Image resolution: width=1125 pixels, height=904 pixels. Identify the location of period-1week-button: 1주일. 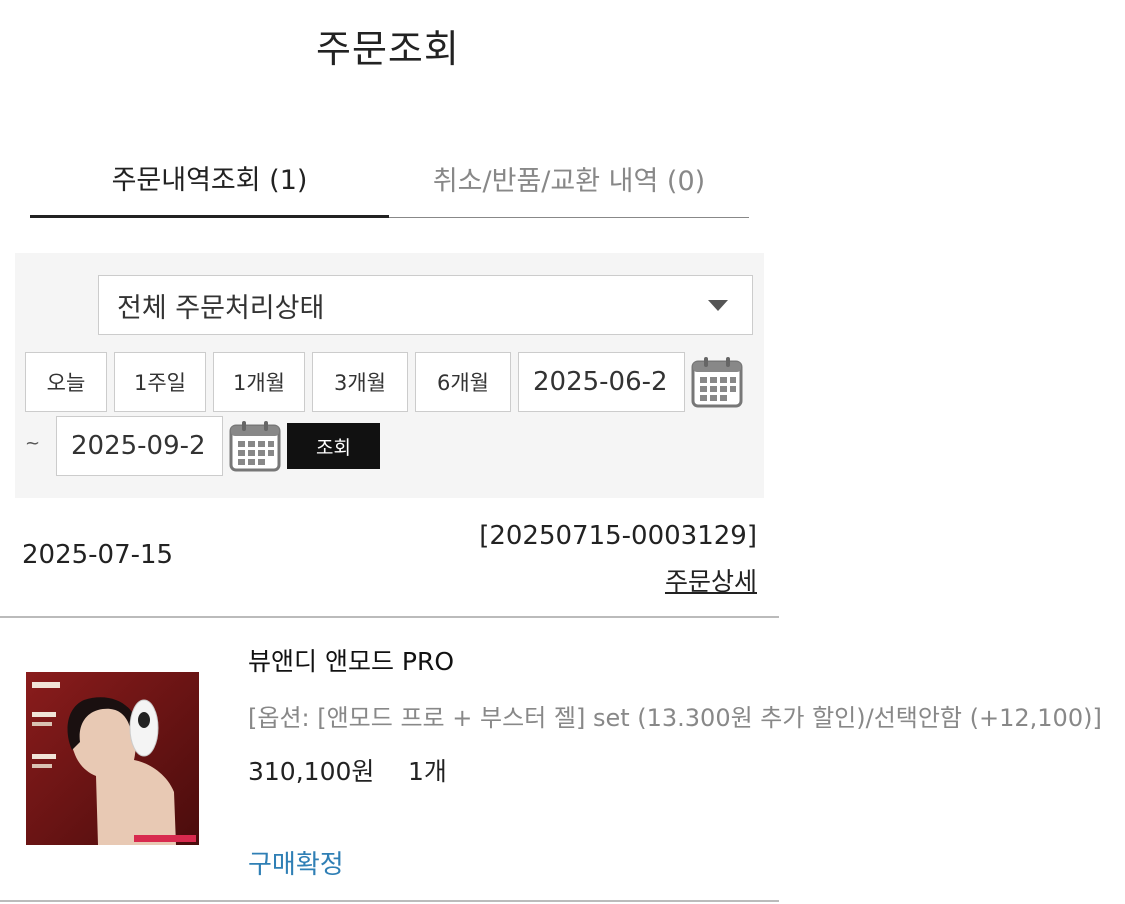
(160, 382).